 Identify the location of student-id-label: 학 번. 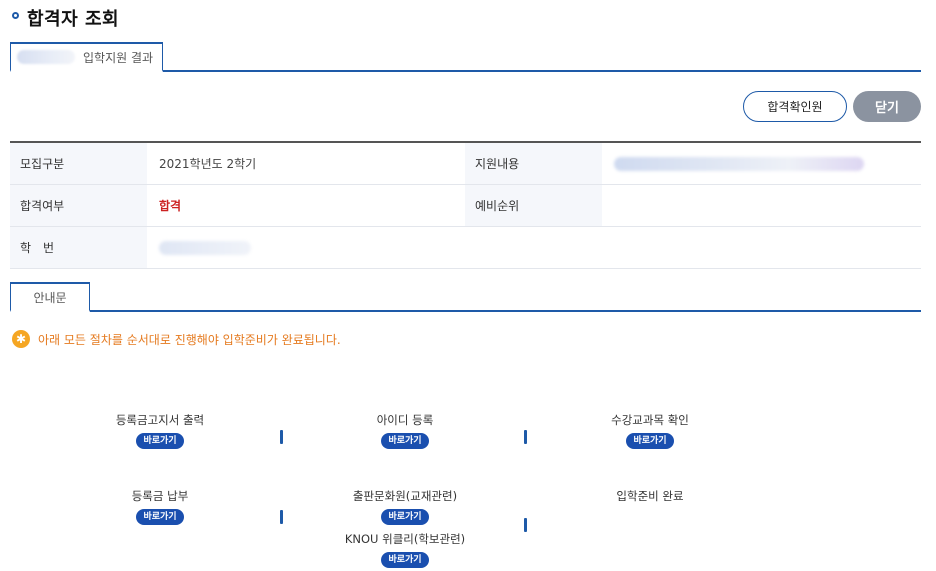
(78, 247).